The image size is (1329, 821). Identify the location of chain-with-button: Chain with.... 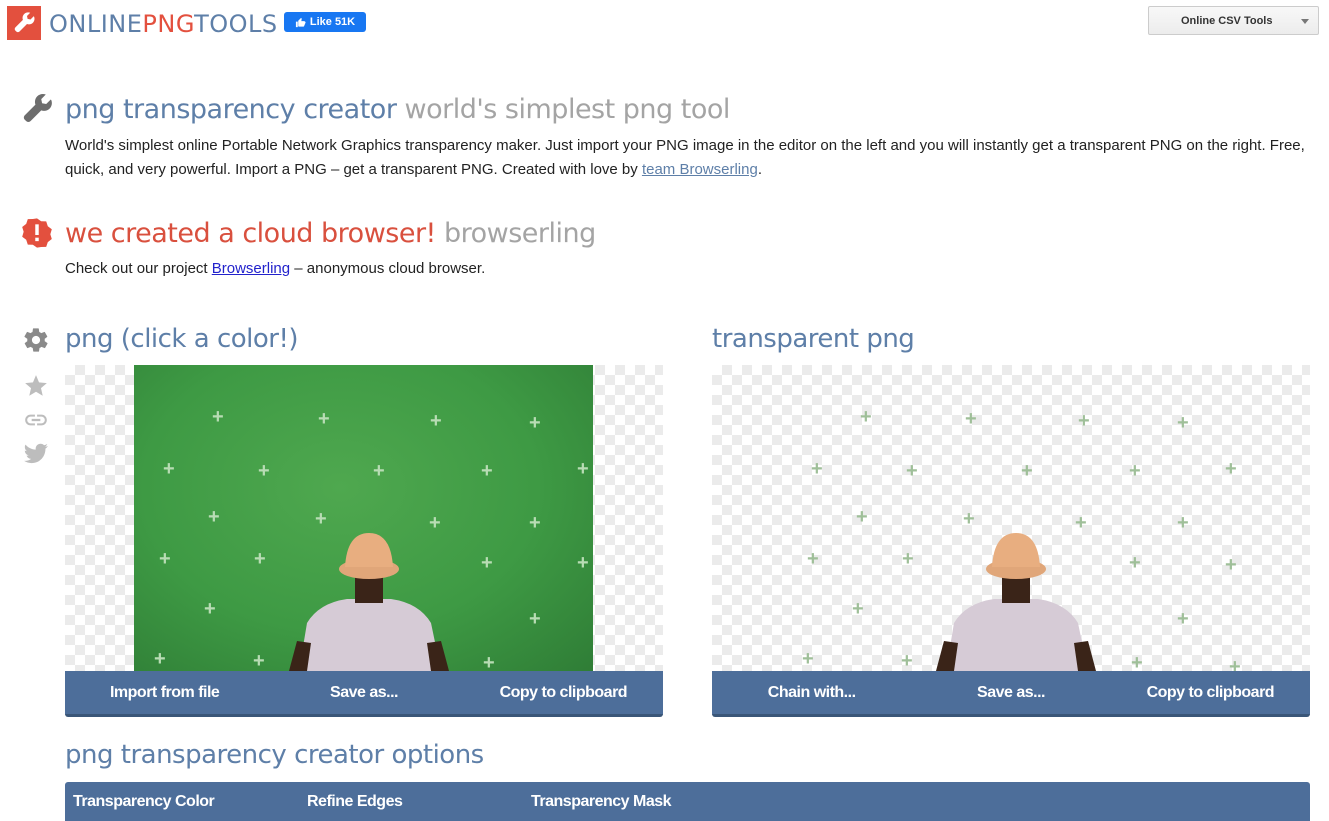
(811, 693).